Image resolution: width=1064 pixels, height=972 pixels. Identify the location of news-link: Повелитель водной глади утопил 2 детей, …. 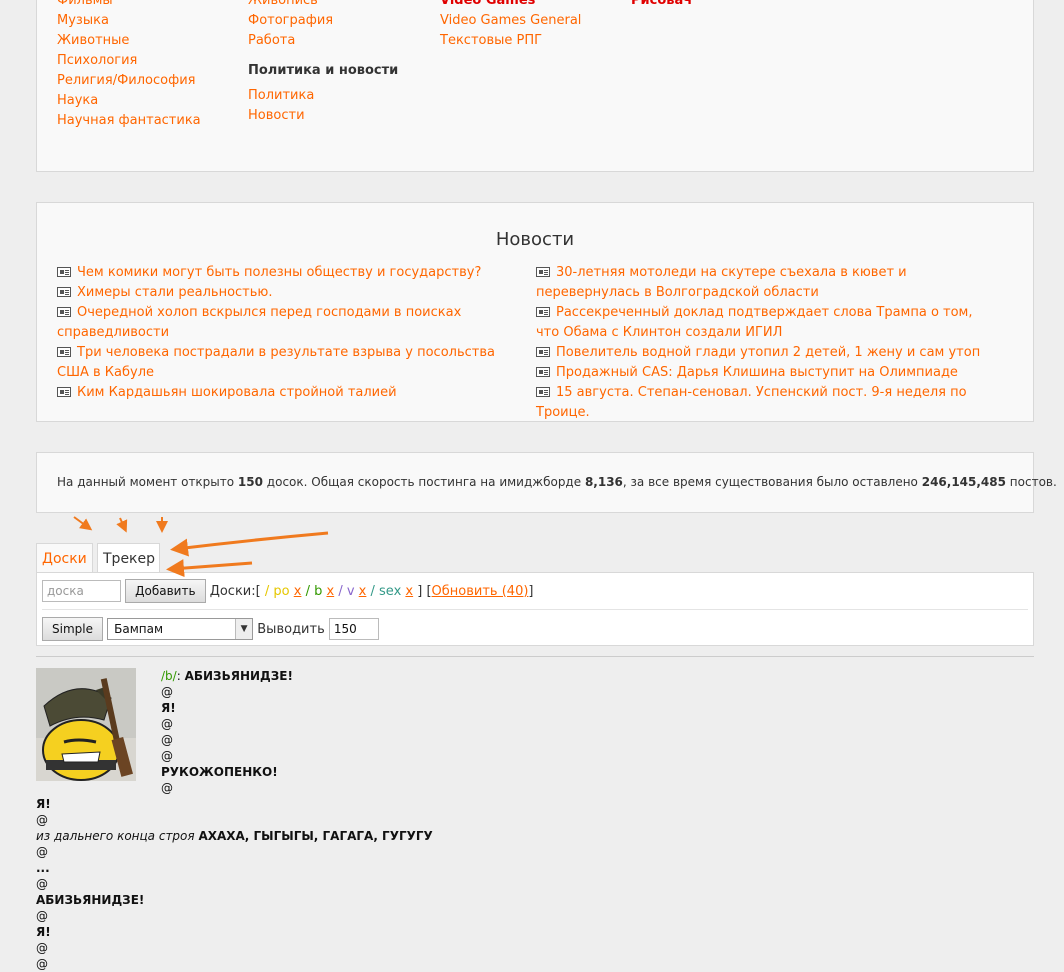
(768, 352).